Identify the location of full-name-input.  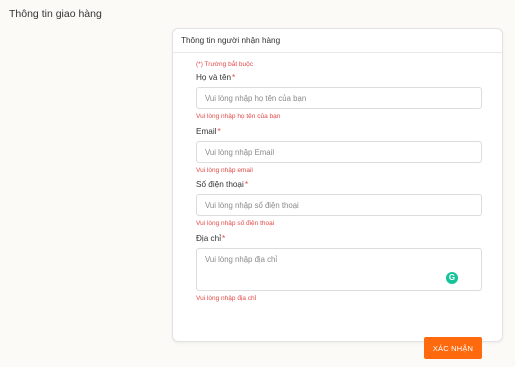
(339, 98).